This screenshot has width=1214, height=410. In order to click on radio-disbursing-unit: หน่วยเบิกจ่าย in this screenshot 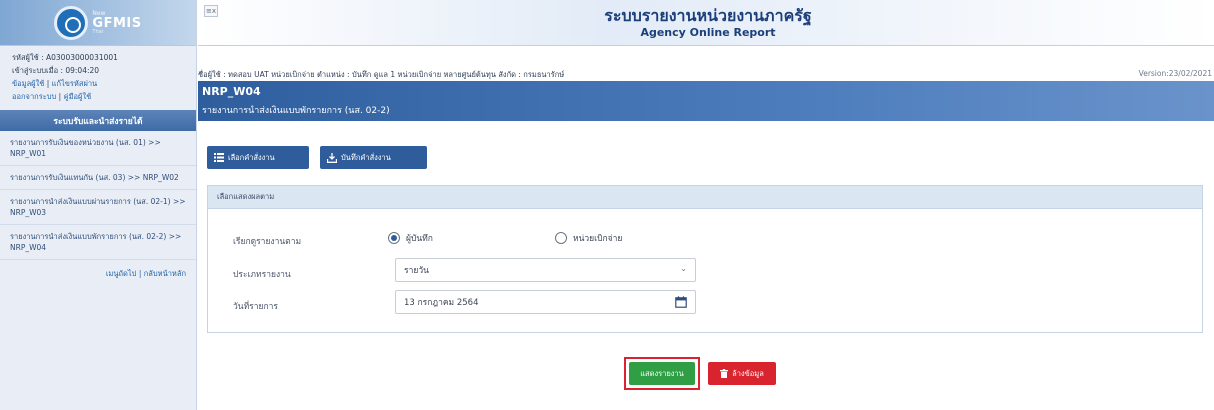, I will do `click(588, 238)`.